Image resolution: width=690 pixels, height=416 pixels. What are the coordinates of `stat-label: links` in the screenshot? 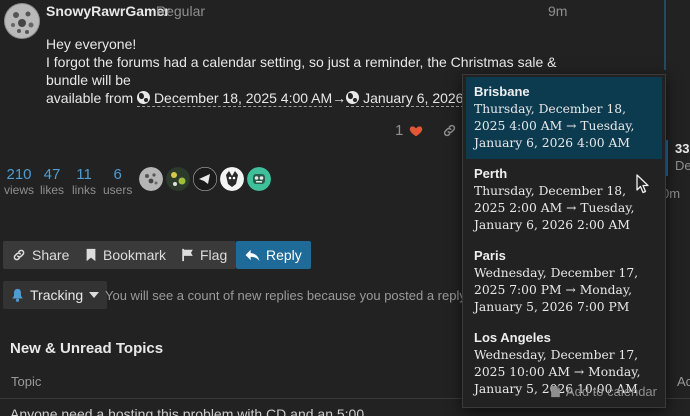 It's located at (84, 190).